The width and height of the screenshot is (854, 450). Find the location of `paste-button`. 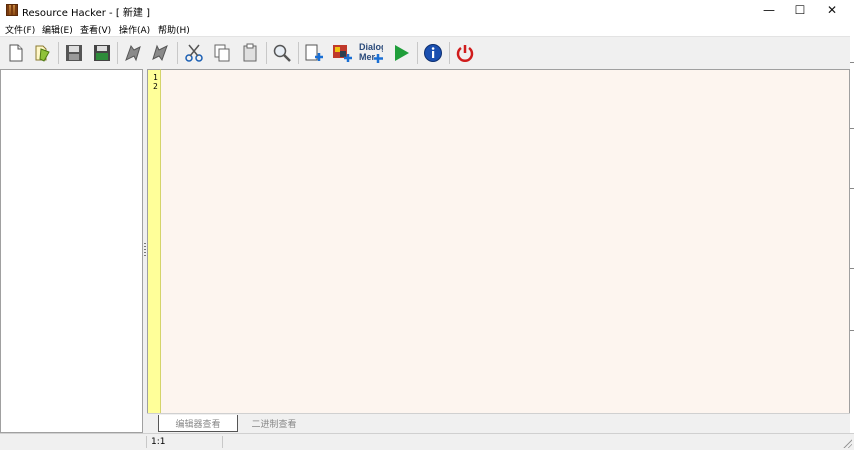

paste-button is located at coordinates (250, 53).